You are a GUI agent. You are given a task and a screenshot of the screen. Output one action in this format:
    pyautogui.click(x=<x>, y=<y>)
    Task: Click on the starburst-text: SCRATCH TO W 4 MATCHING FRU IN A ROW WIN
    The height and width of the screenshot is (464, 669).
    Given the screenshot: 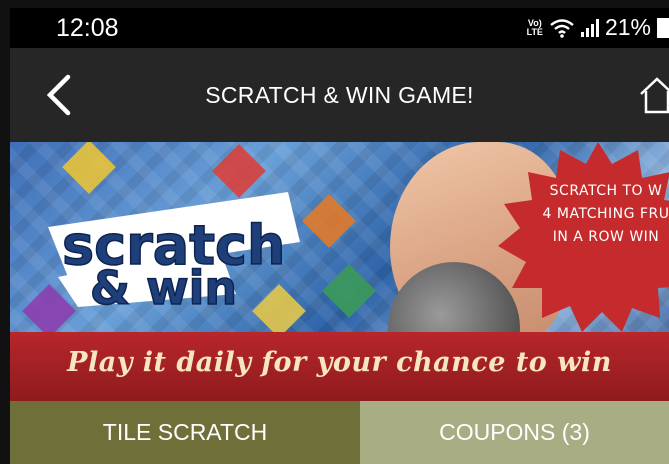 What is the action you would take?
    pyautogui.click(x=597, y=214)
    